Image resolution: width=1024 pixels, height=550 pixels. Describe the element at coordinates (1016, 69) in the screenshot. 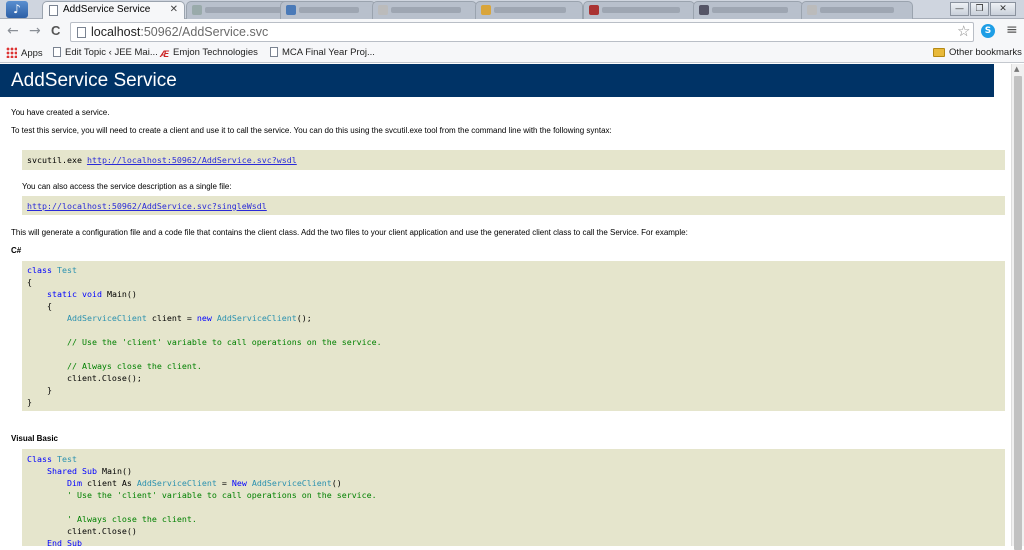

I see `scroll-up-icon: ▲` at that location.